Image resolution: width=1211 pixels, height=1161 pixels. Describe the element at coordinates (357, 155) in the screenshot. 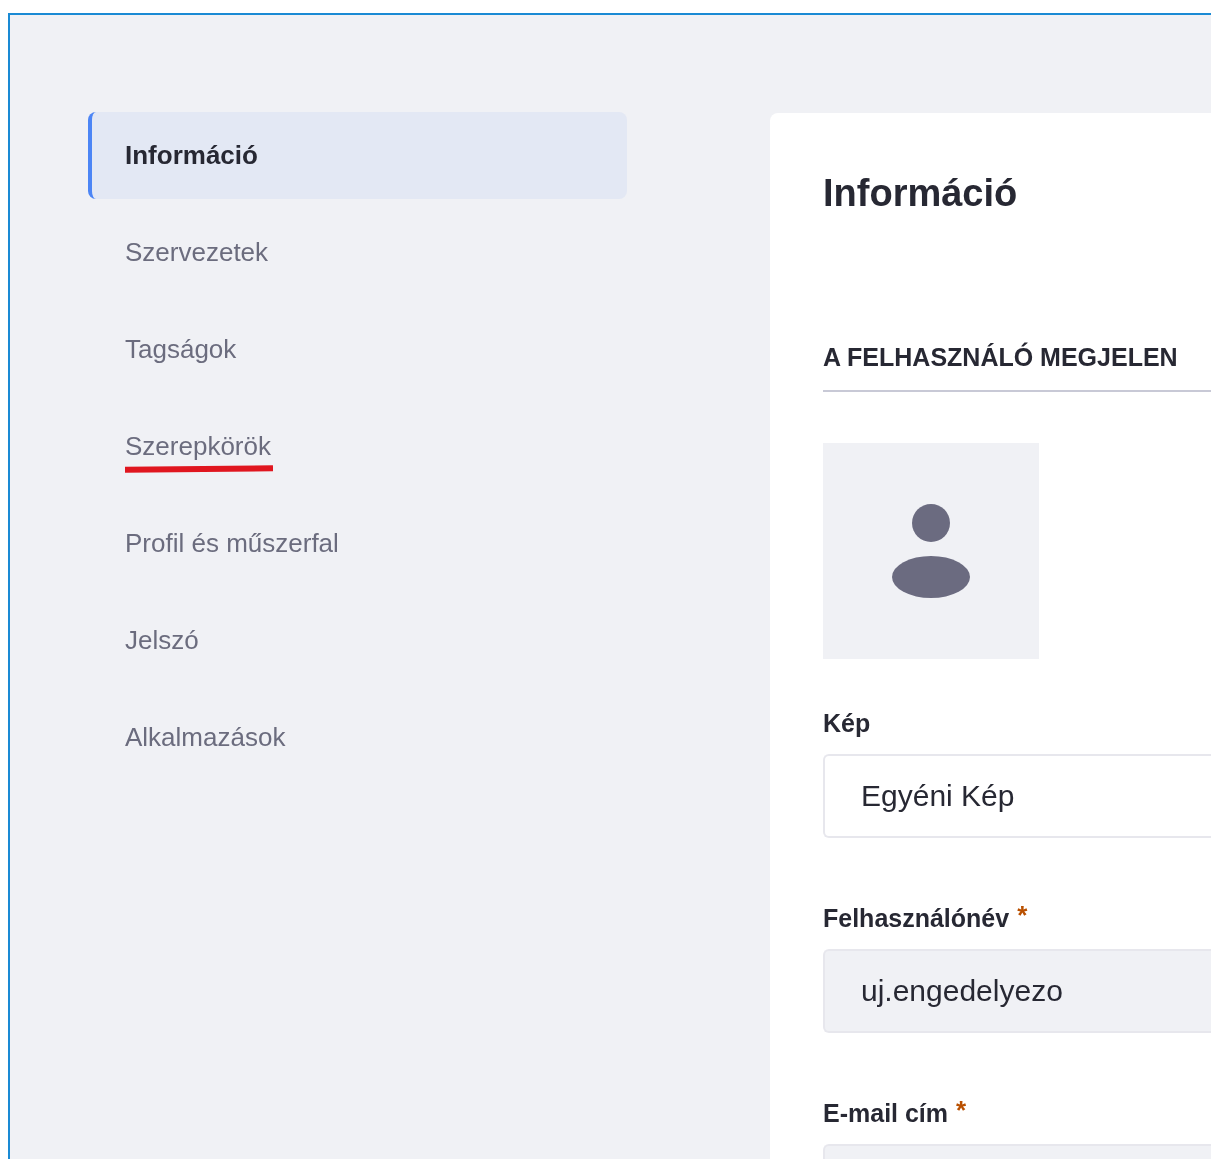

I see `nav-item: Információ` at that location.